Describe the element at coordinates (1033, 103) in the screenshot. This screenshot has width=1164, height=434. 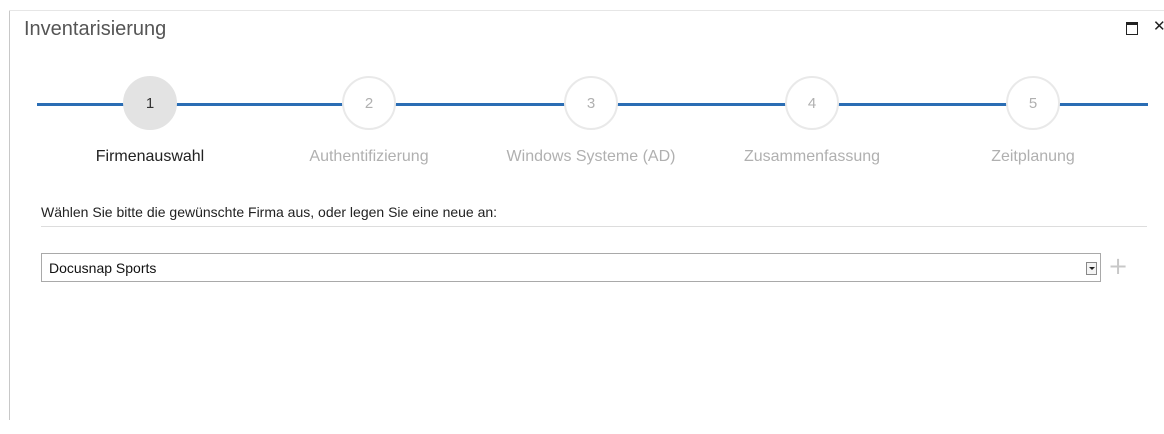
I see `step-circle: 5` at that location.